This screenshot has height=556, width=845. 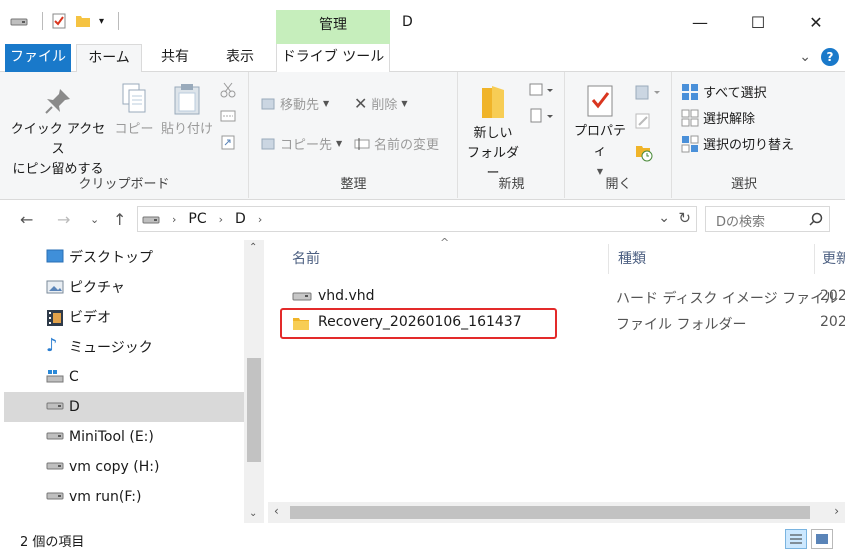 I want to click on properties-button: プロパティ ▼, so click(x=600, y=133).